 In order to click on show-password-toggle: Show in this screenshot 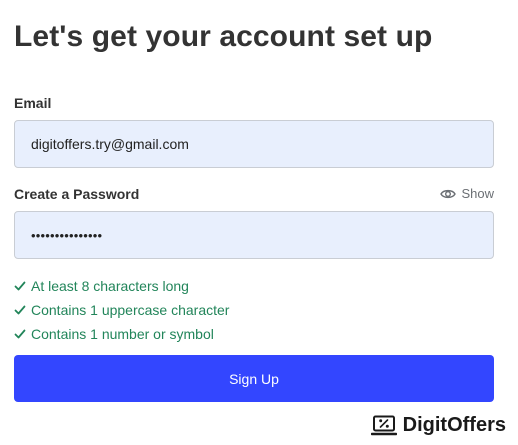, I will do `click(467, 193)`.